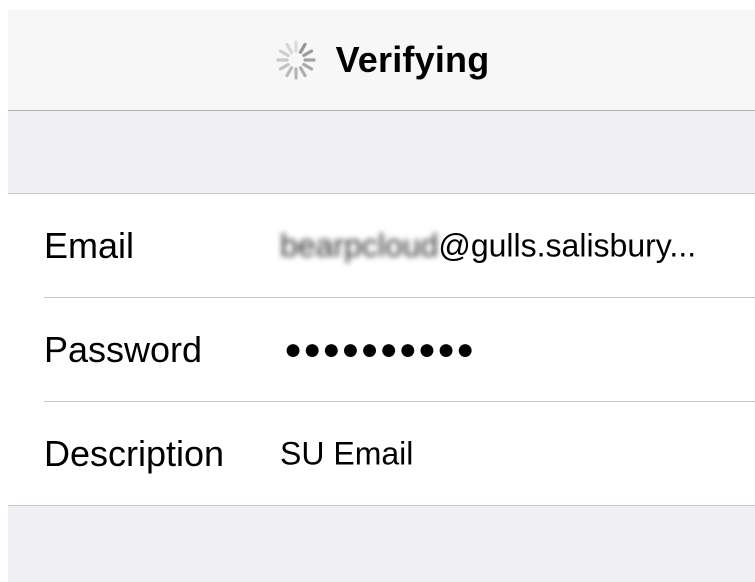 The width and height of the screenshot is (755, 582). Describe the element at coordinates (359, 245) in the screenshot. I see `email-username-blurred: bearpcloud` at that location.